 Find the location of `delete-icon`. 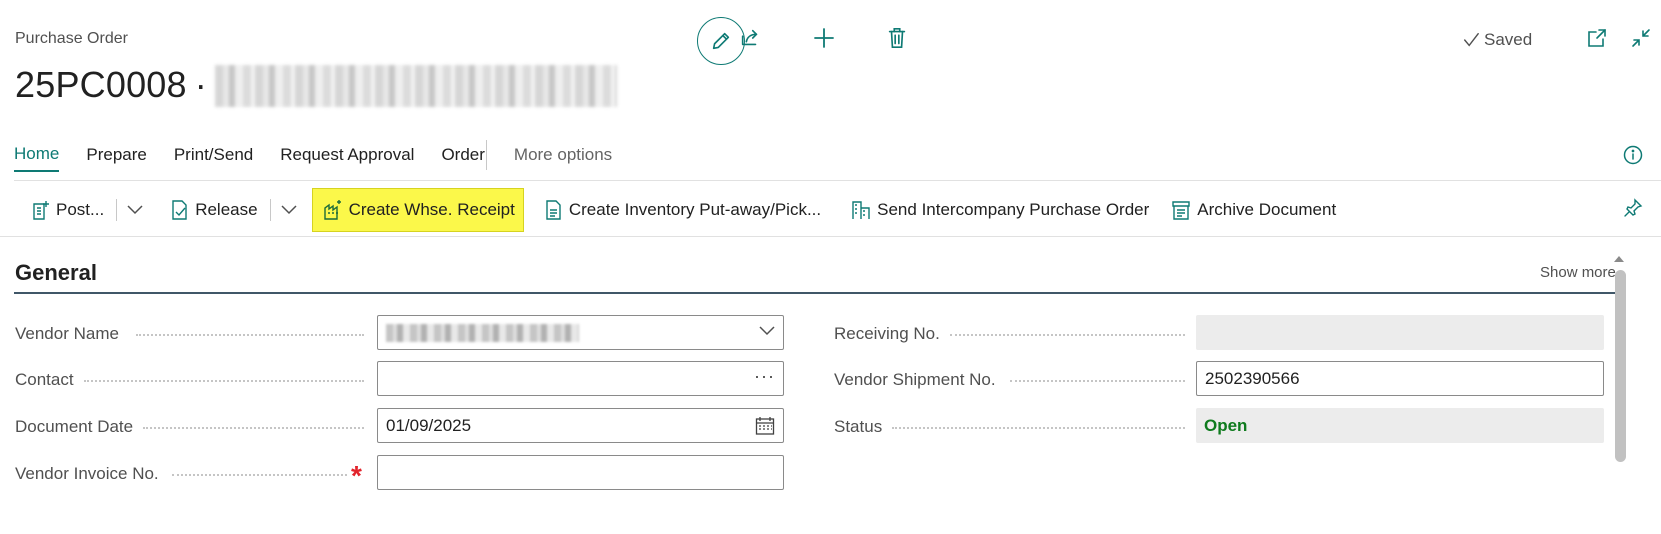

delete-icon is located at coordinates (897, 38).